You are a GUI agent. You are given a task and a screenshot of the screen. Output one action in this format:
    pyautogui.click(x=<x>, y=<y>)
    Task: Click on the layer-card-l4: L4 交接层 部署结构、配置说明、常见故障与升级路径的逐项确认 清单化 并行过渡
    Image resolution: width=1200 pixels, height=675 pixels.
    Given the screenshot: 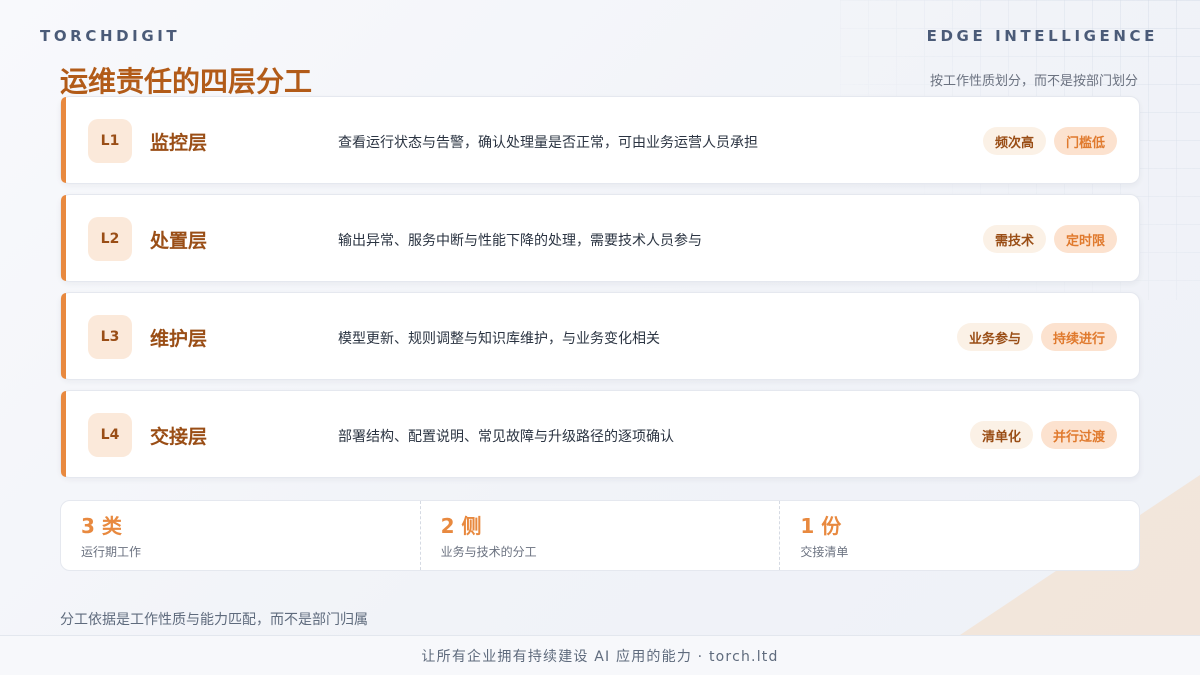 What is the action you would take?
    pyautogui.click(x=600, y=434)
    